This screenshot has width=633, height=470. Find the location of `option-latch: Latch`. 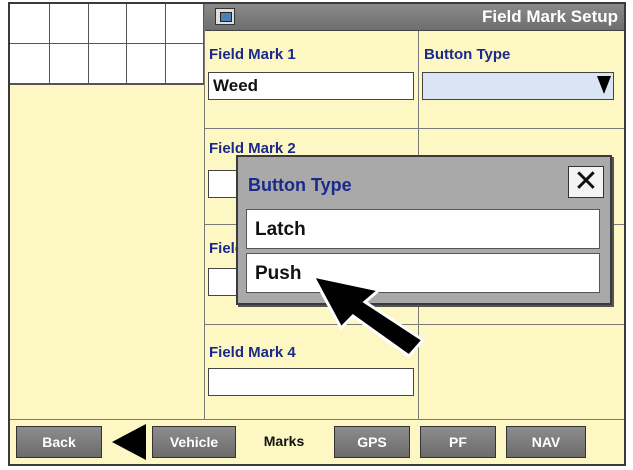

option-latch: Latch is located at coordinates (423, 229).